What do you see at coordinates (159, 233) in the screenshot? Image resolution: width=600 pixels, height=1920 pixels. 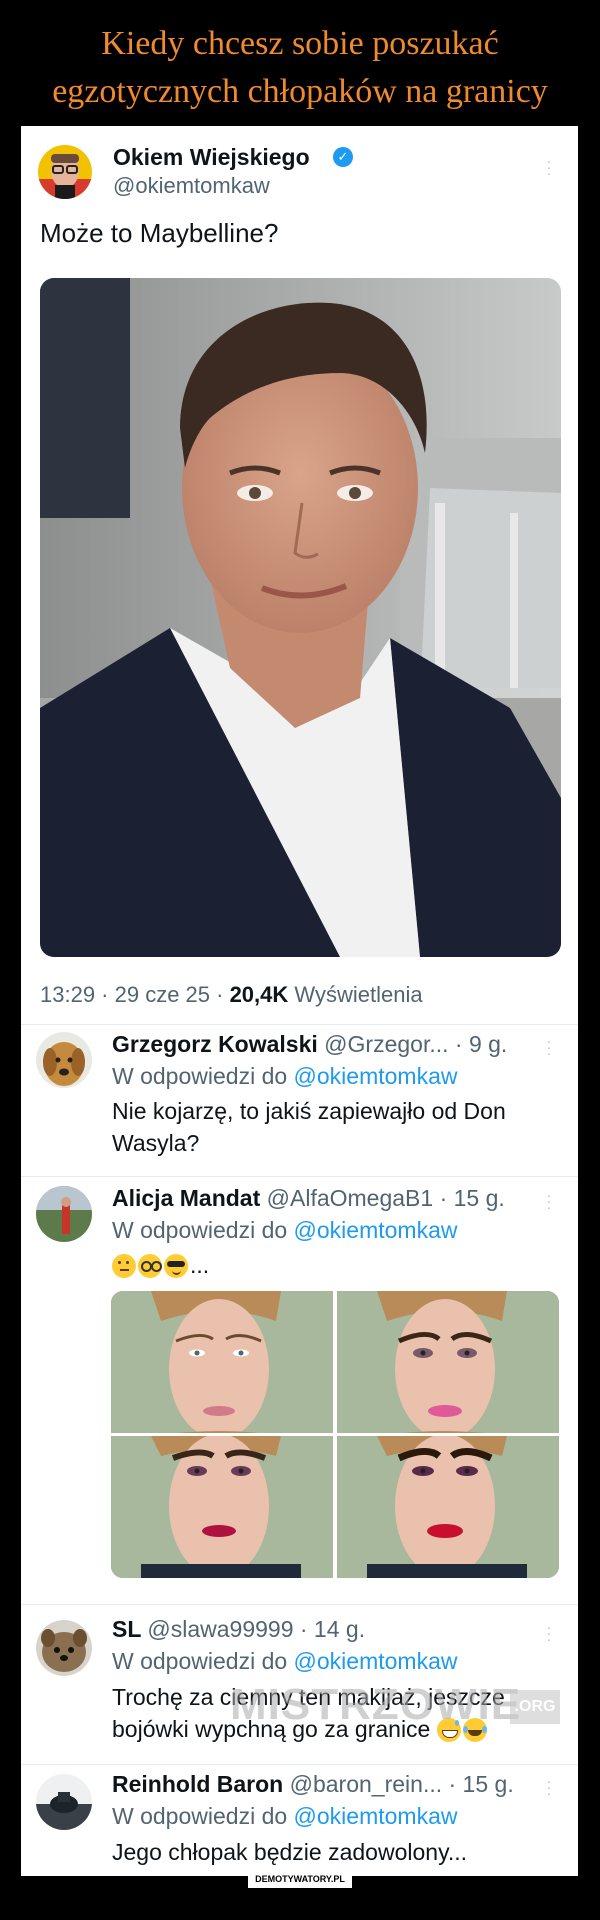 I see `tweet-text: Może to Maybelline?` at bounding box center [159, 233].